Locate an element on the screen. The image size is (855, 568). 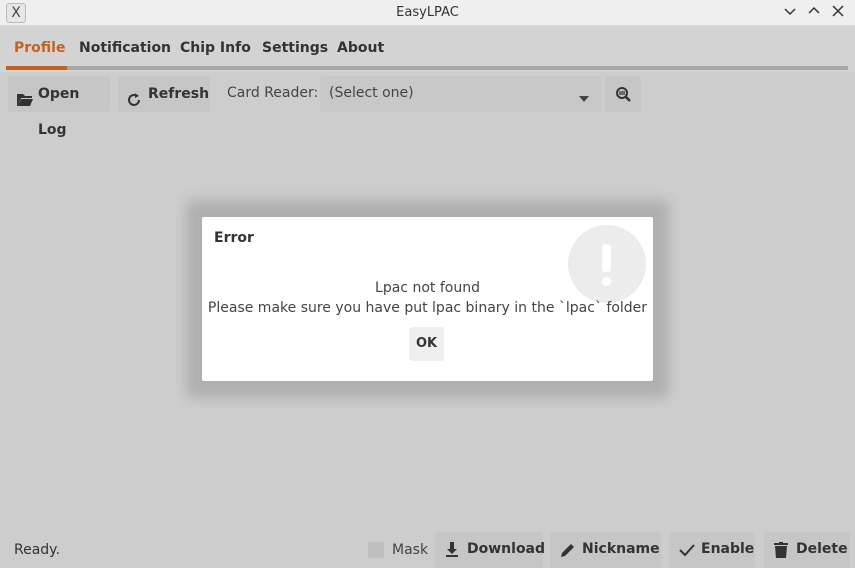
maximize-icon is located at coordinates (814, 13).